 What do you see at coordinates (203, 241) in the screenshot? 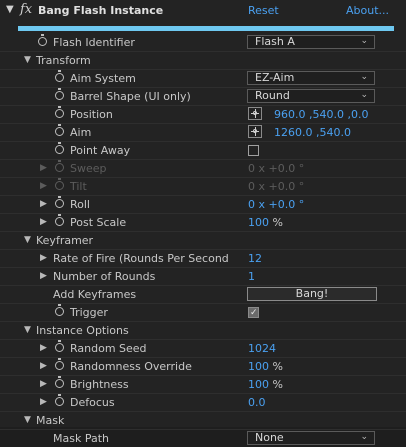
I see `section-keyframer: ▼ Keyframer` at bounding box center [203, 241].